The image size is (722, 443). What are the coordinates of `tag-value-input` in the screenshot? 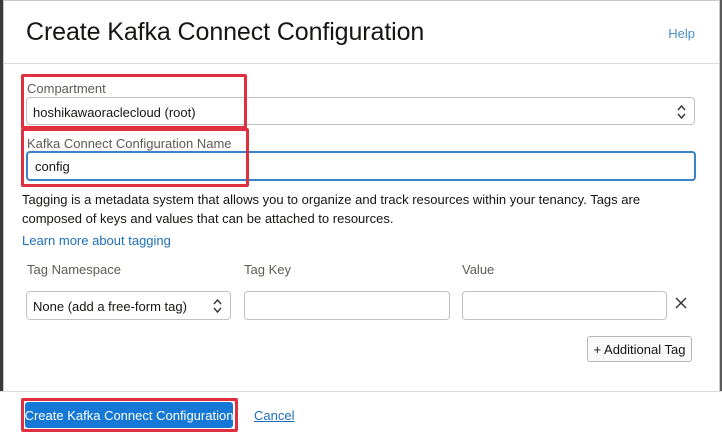 It's located at (564, 305).